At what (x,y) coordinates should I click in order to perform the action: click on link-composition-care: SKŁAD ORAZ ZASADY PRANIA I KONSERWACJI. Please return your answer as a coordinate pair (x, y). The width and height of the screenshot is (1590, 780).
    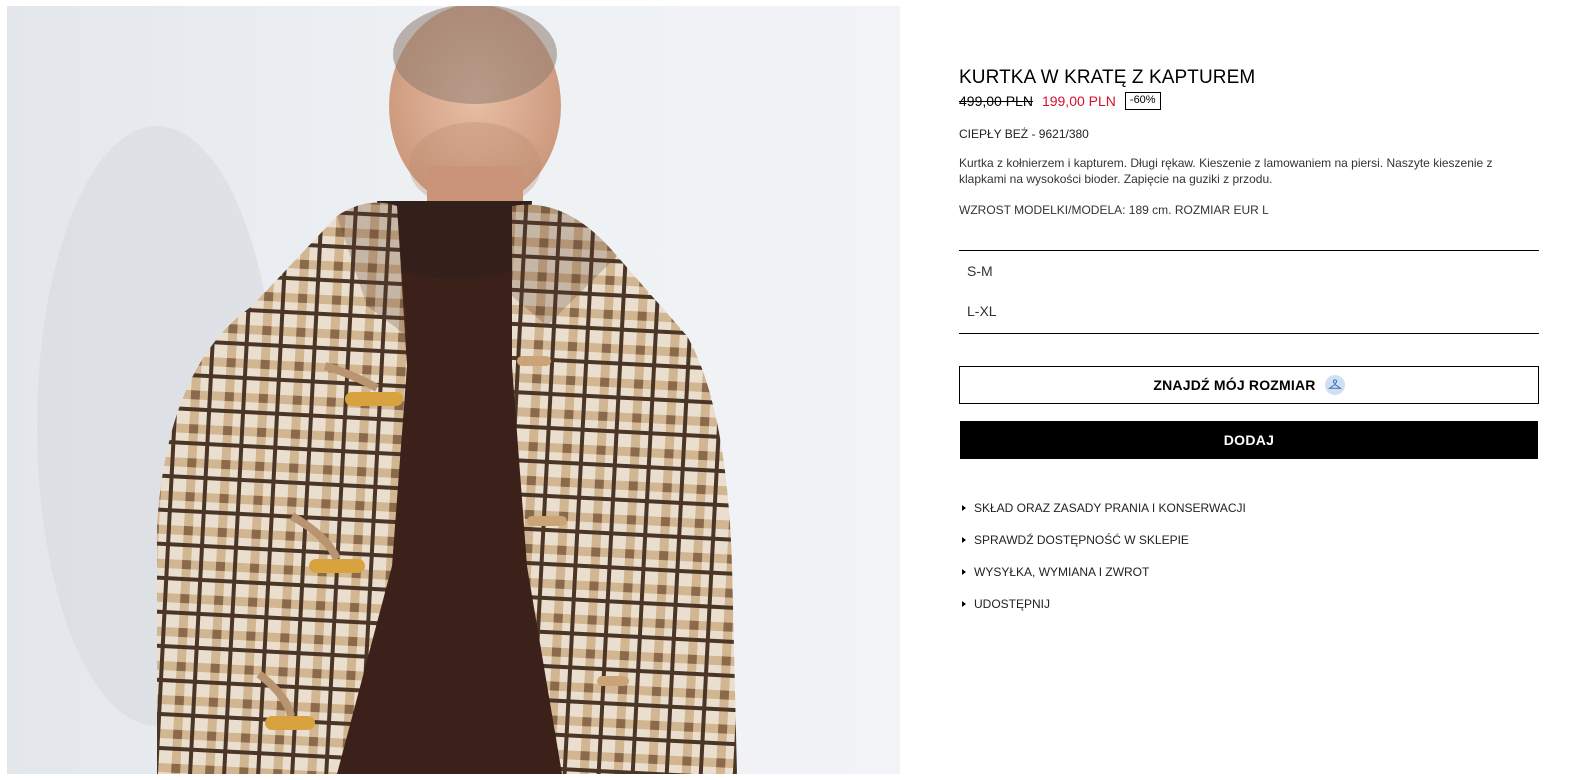
    Looking at the image, I should click on (1102, 508).